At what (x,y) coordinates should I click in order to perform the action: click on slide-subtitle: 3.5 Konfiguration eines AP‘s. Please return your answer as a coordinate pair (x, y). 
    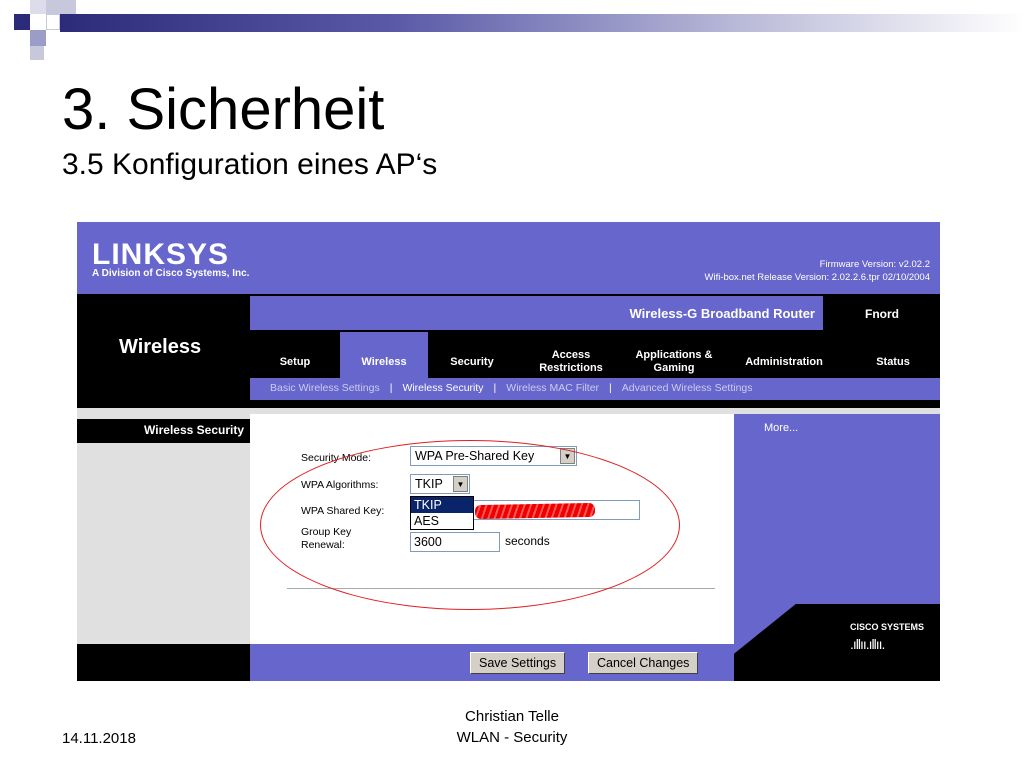
    Looking at the image, I should click on (250, 164).